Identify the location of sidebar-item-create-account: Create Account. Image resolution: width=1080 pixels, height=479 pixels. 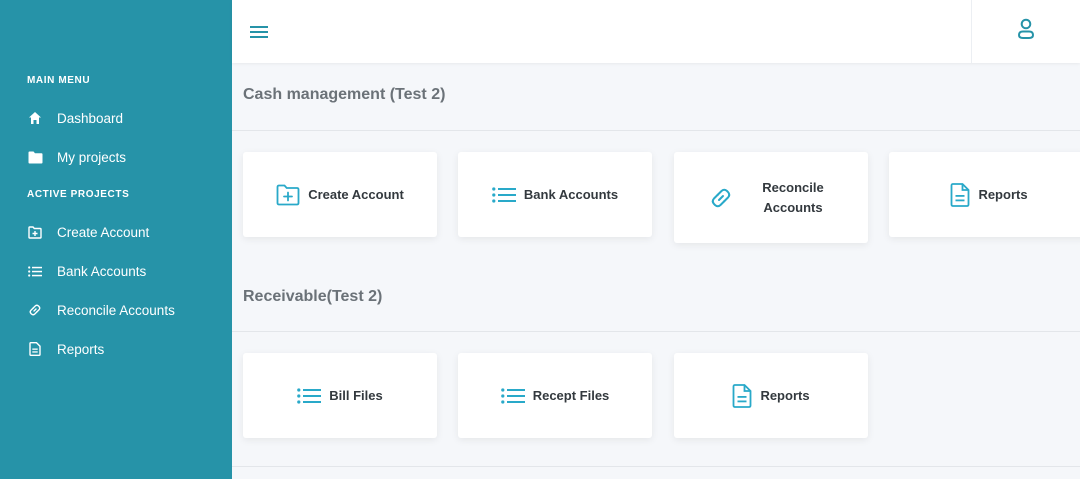
(116, 232).